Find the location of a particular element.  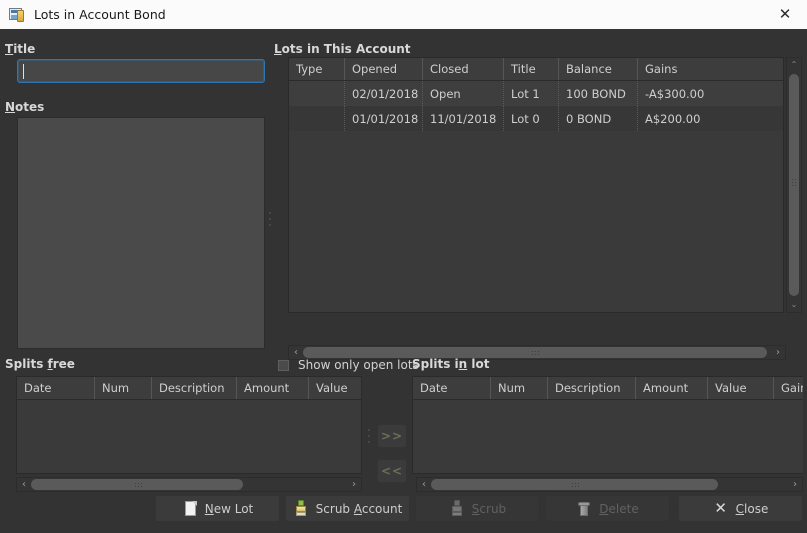

splits-in-lot-column-header-num: Num is located at coordinates (519, 388).